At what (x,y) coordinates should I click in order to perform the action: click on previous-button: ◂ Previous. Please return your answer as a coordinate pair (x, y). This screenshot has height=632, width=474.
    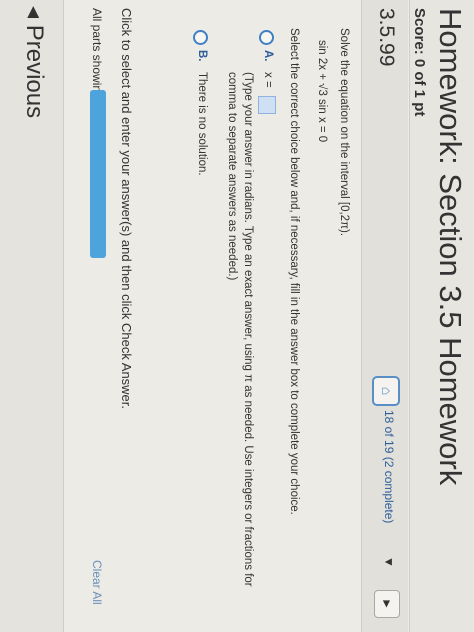
    Looking at the image, I should click on (34, 62).